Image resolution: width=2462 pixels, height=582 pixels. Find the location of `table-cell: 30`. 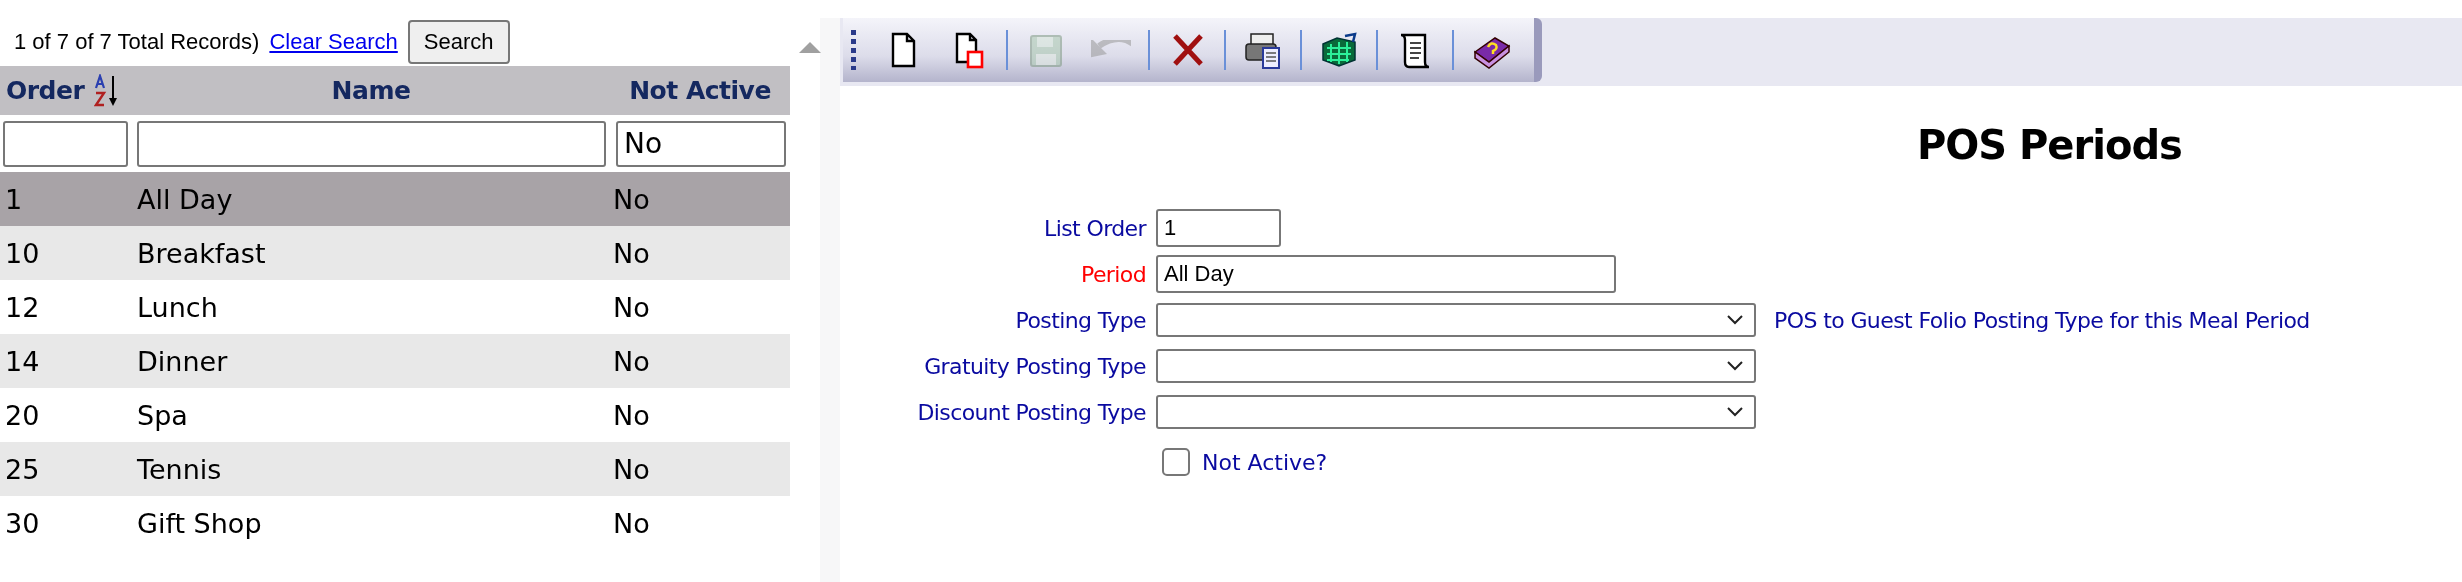

table-cell: 30 is located at coordinates (66, 523).